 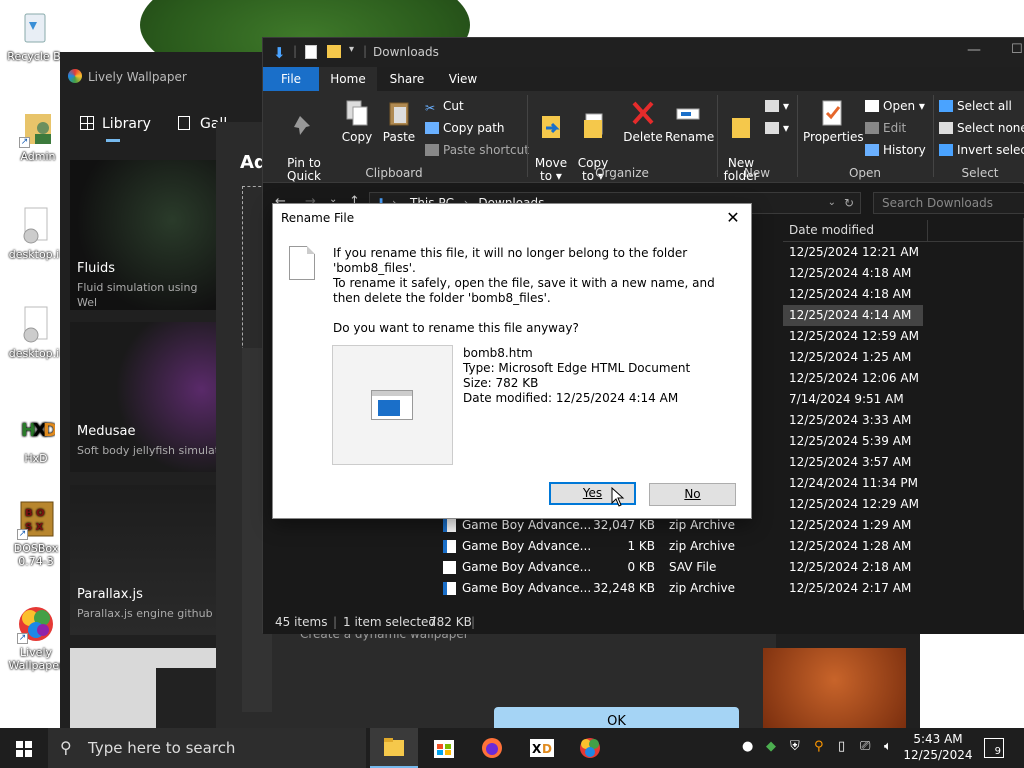 What do you see at coordinates (865, 173) in the screenshot?
I see `open-group-label: Open` at bounding box center [865, 173].